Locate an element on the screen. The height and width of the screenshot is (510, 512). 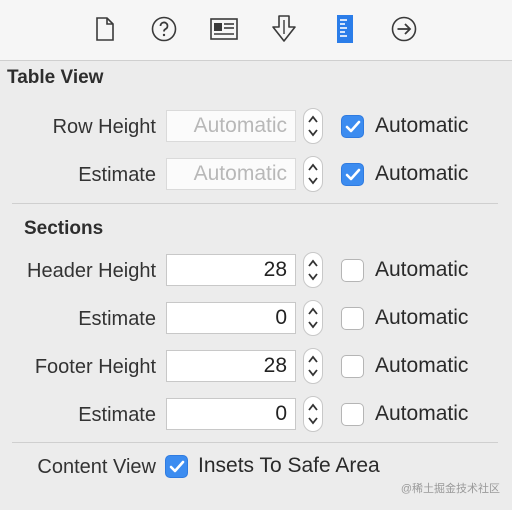
watermark: @稀土掘金技术社区 is located at coordinates (450, 489).